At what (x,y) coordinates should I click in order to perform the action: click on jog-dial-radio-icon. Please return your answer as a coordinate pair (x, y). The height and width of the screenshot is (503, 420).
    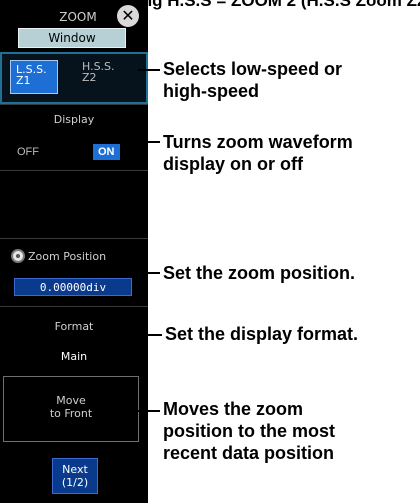
    Looking at the image, I should click on (18, 256).